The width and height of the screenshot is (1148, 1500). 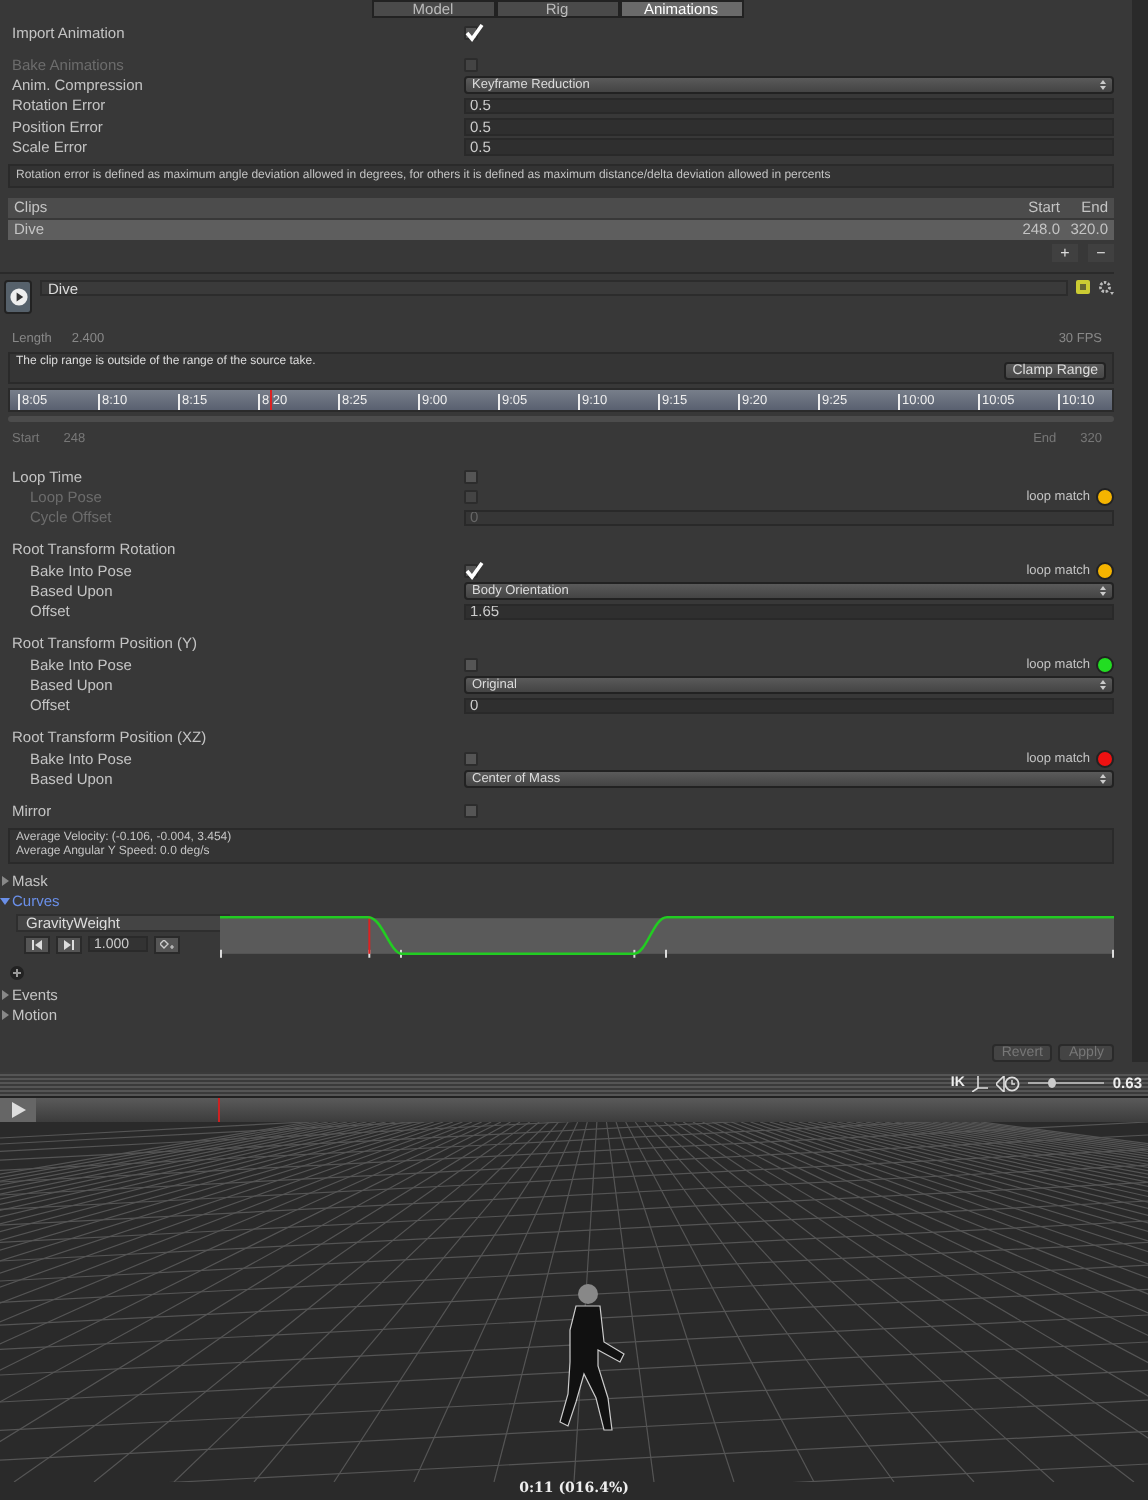 I want to click on speed-icon, so click(x=1008, y=1083).